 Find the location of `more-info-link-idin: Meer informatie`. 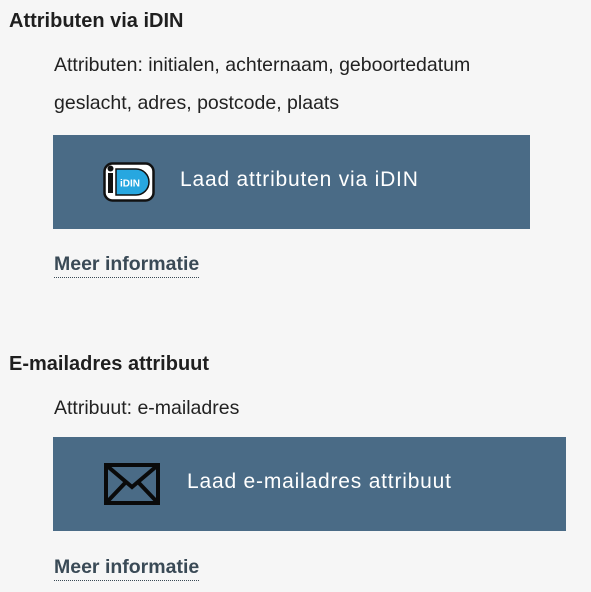

more-info-link-idin: Meer informatie is located at coordinates (127, 265).